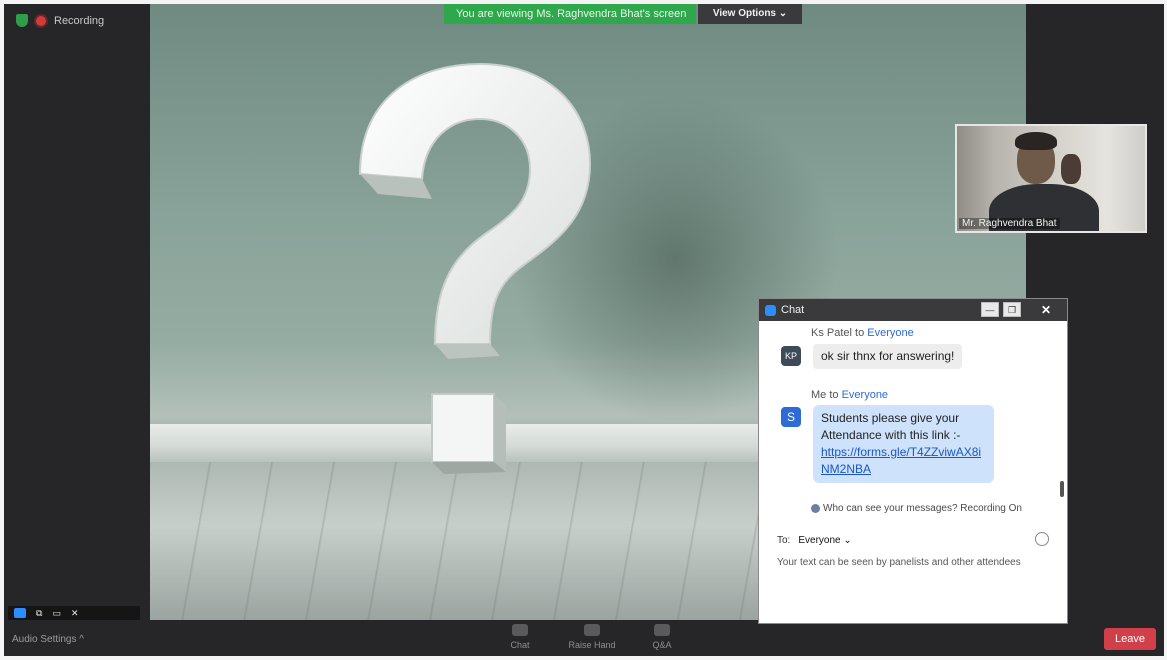 This screenshot has width=1167, height=660. Describe the element at coordinates (592, 637) in the screenshot. I see `raise-hand-button: Raise Hand` at that location.